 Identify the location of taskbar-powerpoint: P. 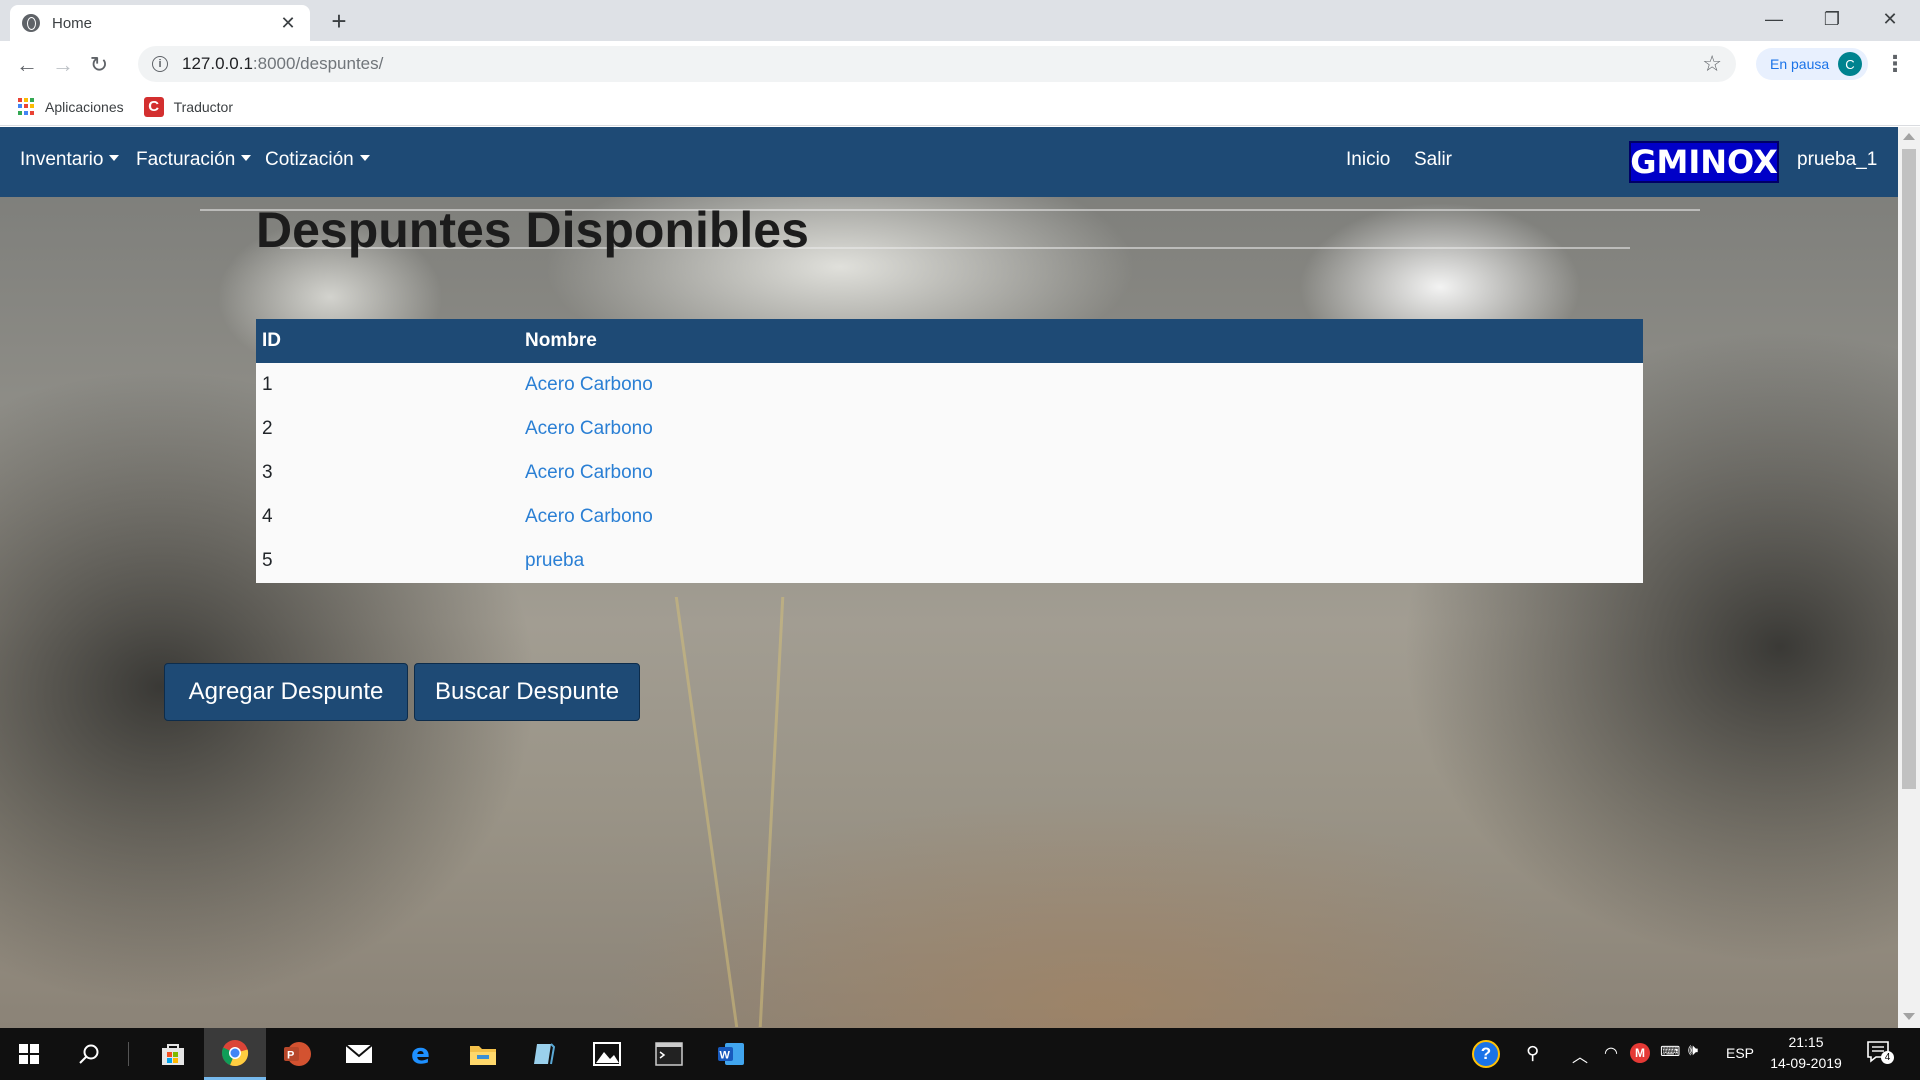
(297, 1054).